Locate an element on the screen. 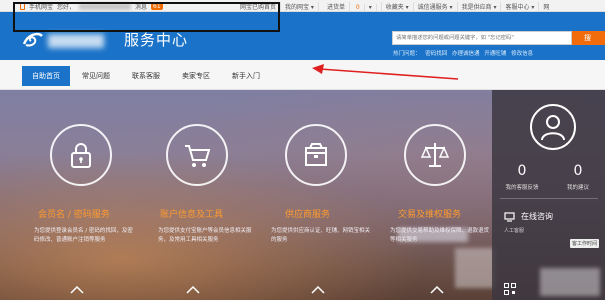 This screenshot has width=605, height=300. box-icon is located at coordinates (316, 154).